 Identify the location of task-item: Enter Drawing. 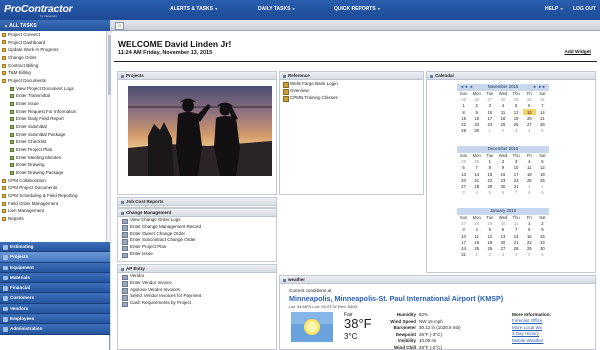
(53, 165).